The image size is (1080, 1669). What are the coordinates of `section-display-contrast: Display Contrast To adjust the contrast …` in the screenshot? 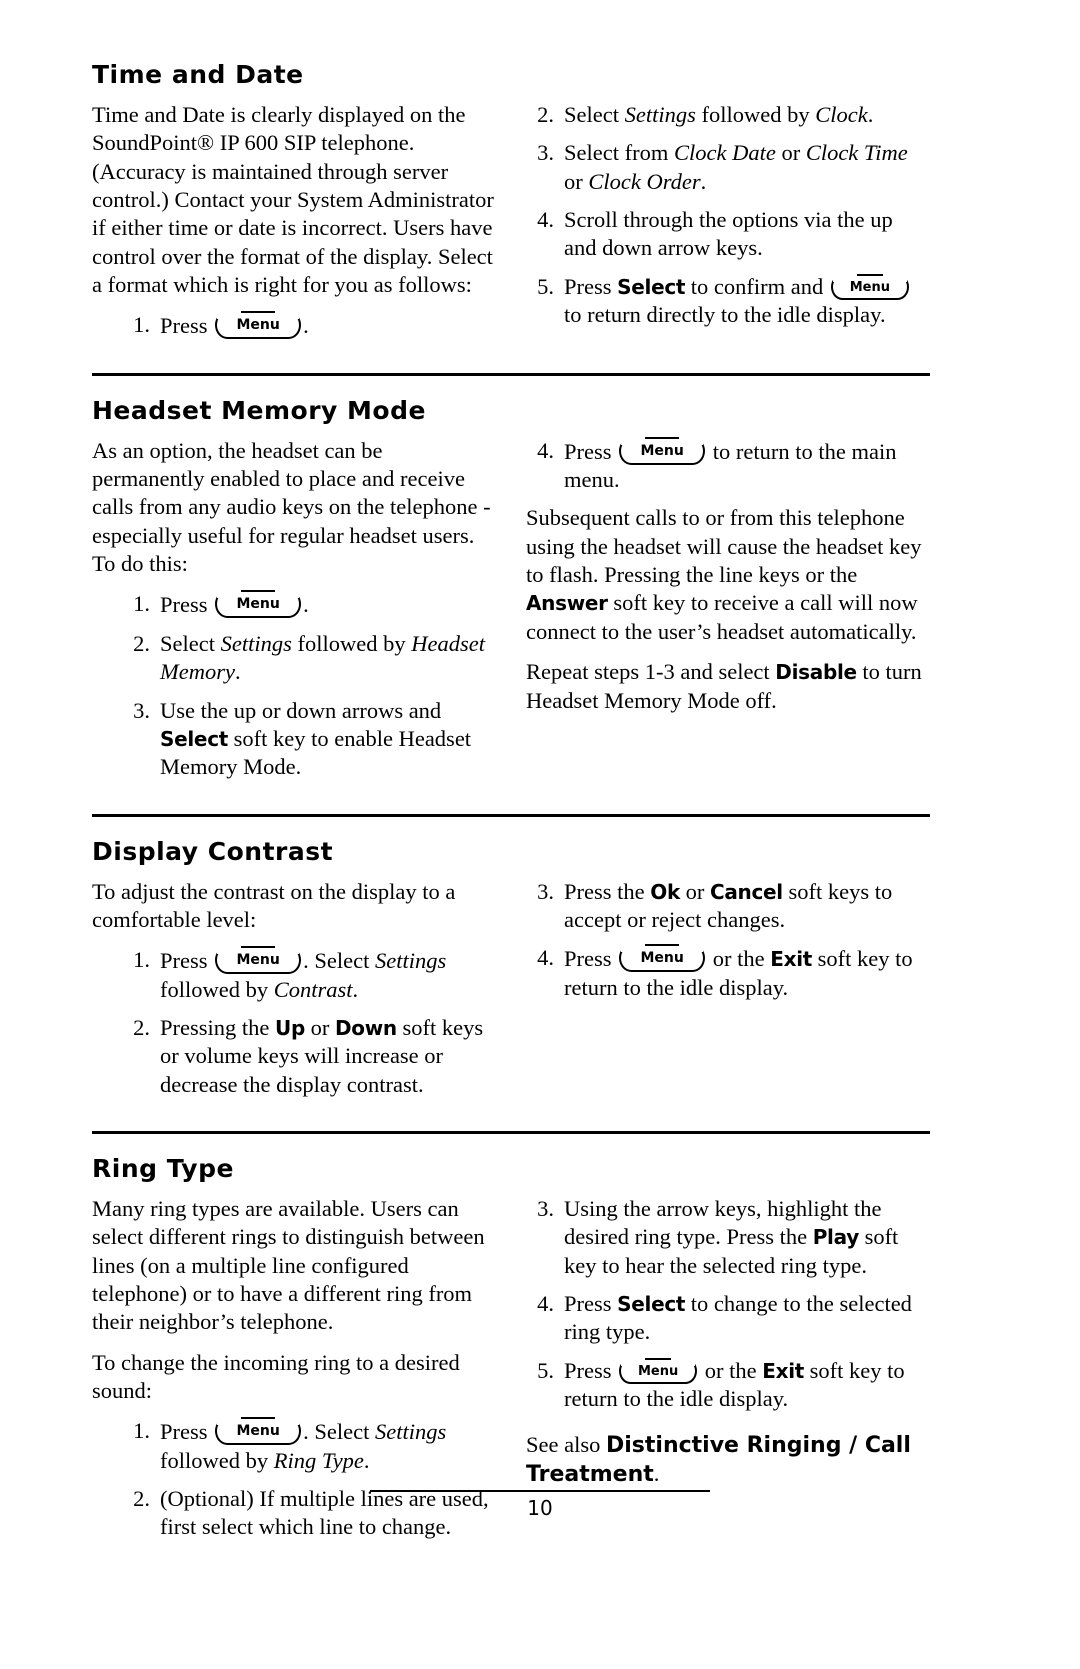 It's located at (511, 973).